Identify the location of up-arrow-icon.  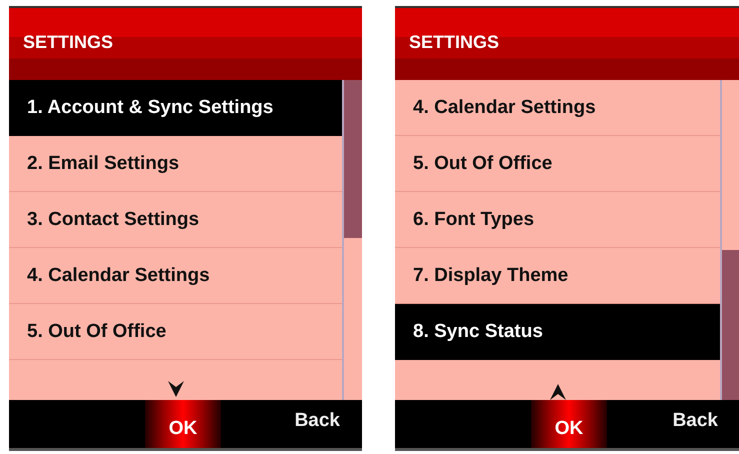
(558, 392).